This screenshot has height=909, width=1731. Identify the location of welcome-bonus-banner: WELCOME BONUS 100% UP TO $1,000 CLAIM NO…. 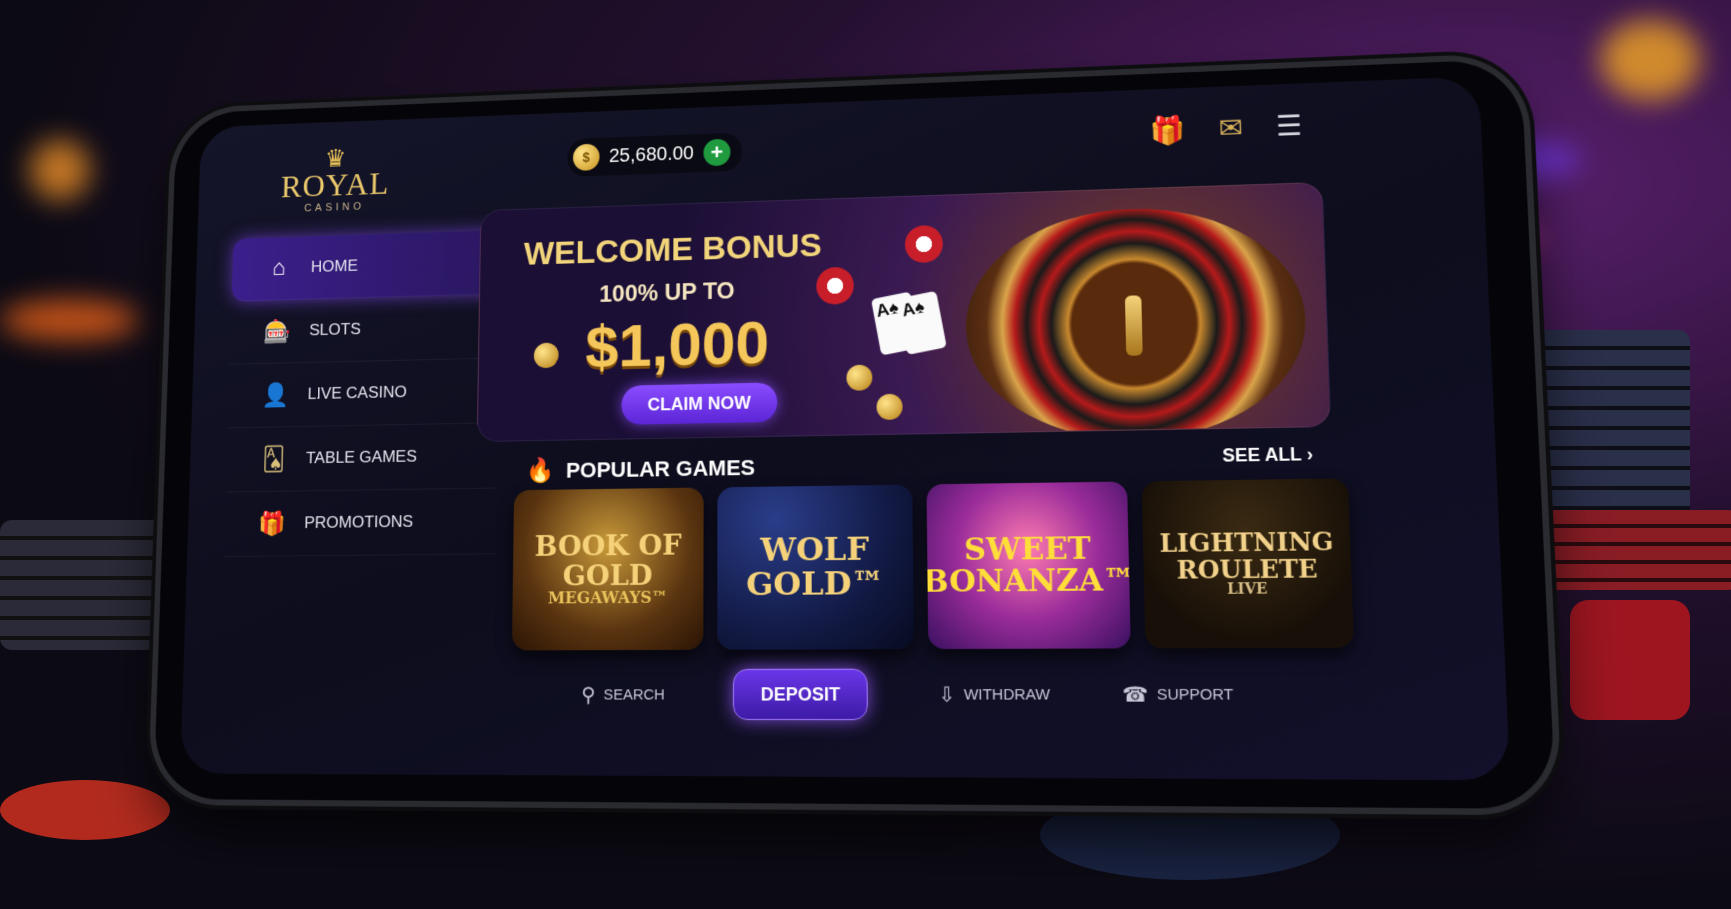
(904, 312).